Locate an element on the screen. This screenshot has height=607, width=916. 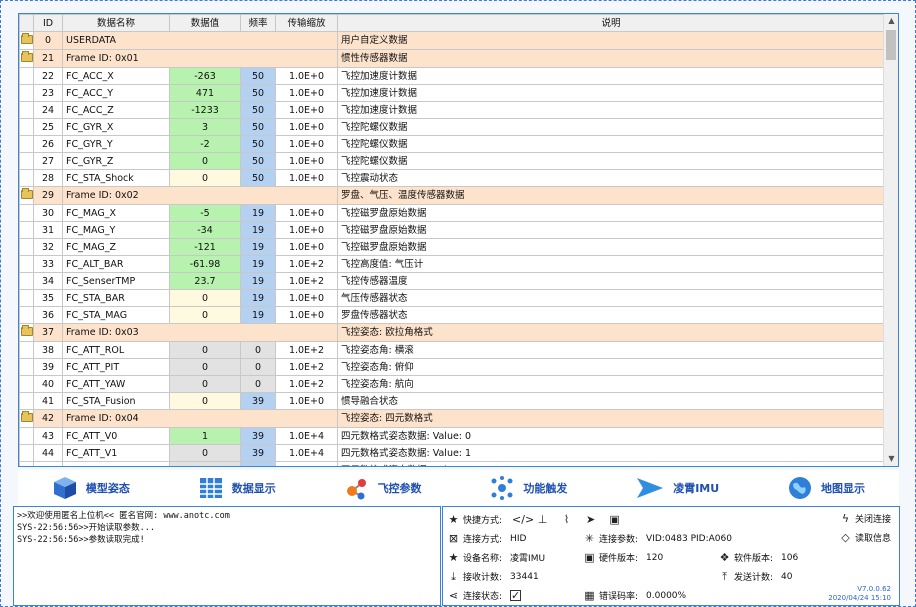
send-arrow-icon is located at coordinates (650, 488).